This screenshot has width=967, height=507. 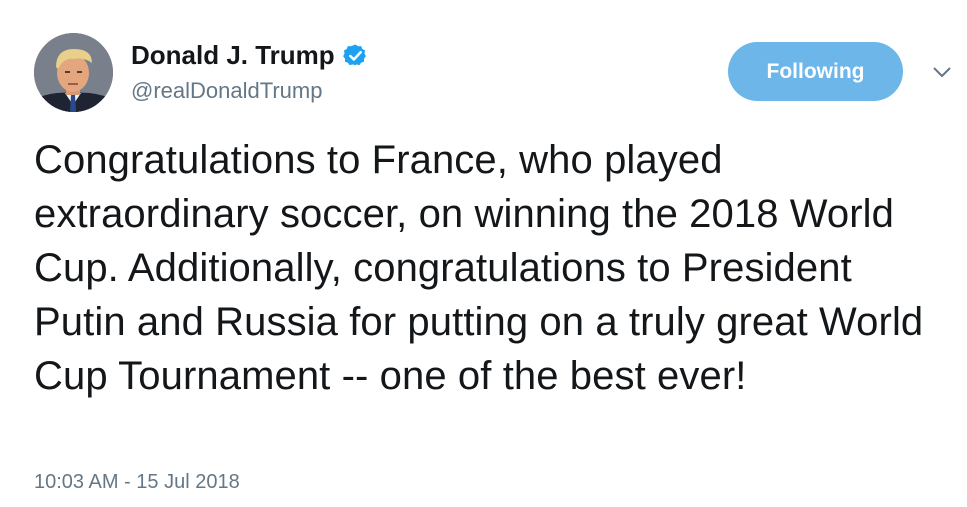 I want to click on tweet-timestamp: 10:03 AM - 15 Jul 2018, so click(x=137, y=482).